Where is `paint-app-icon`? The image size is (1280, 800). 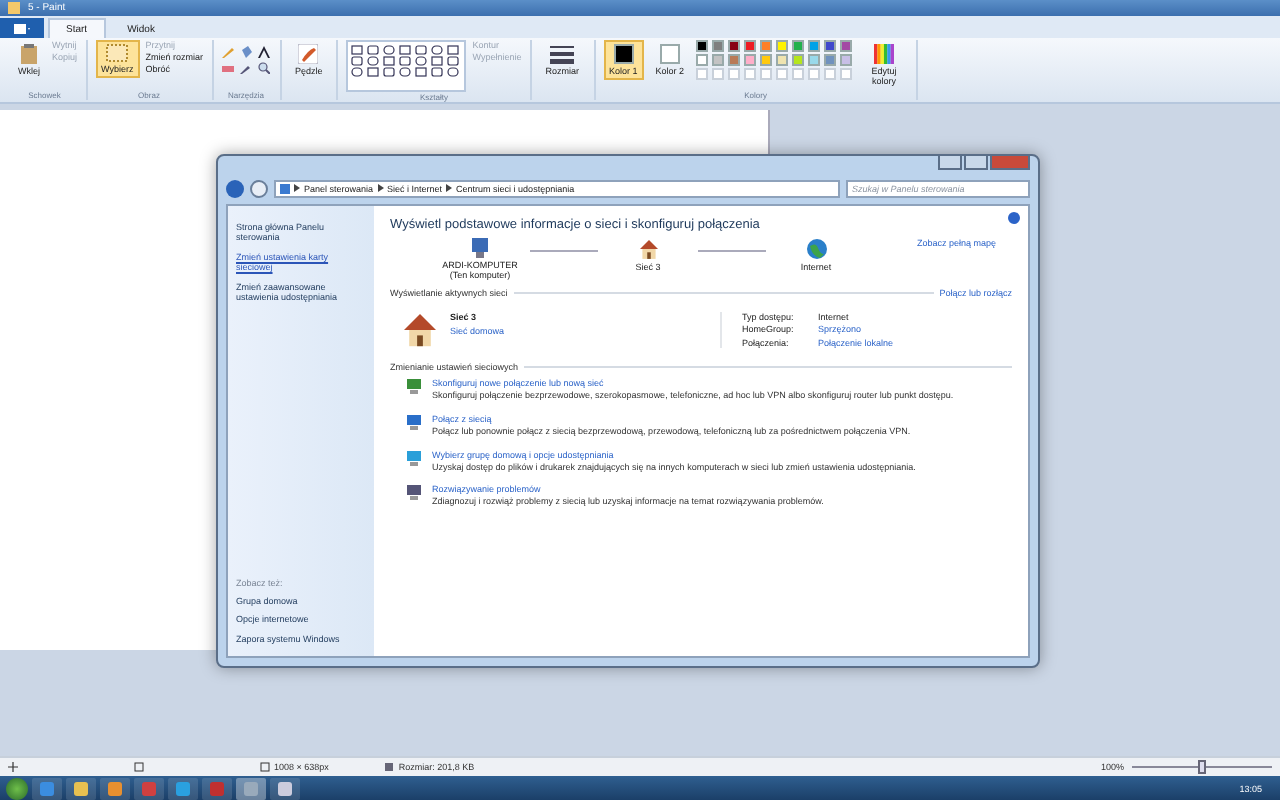 paint-app-icon is located at coordinates (14, 8).